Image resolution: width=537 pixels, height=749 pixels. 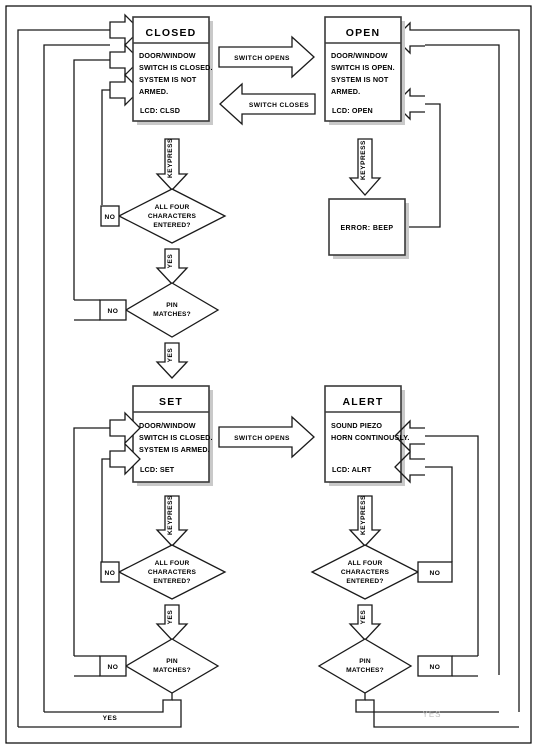 I want to click on no-5-route, so click(x=439, y=514).